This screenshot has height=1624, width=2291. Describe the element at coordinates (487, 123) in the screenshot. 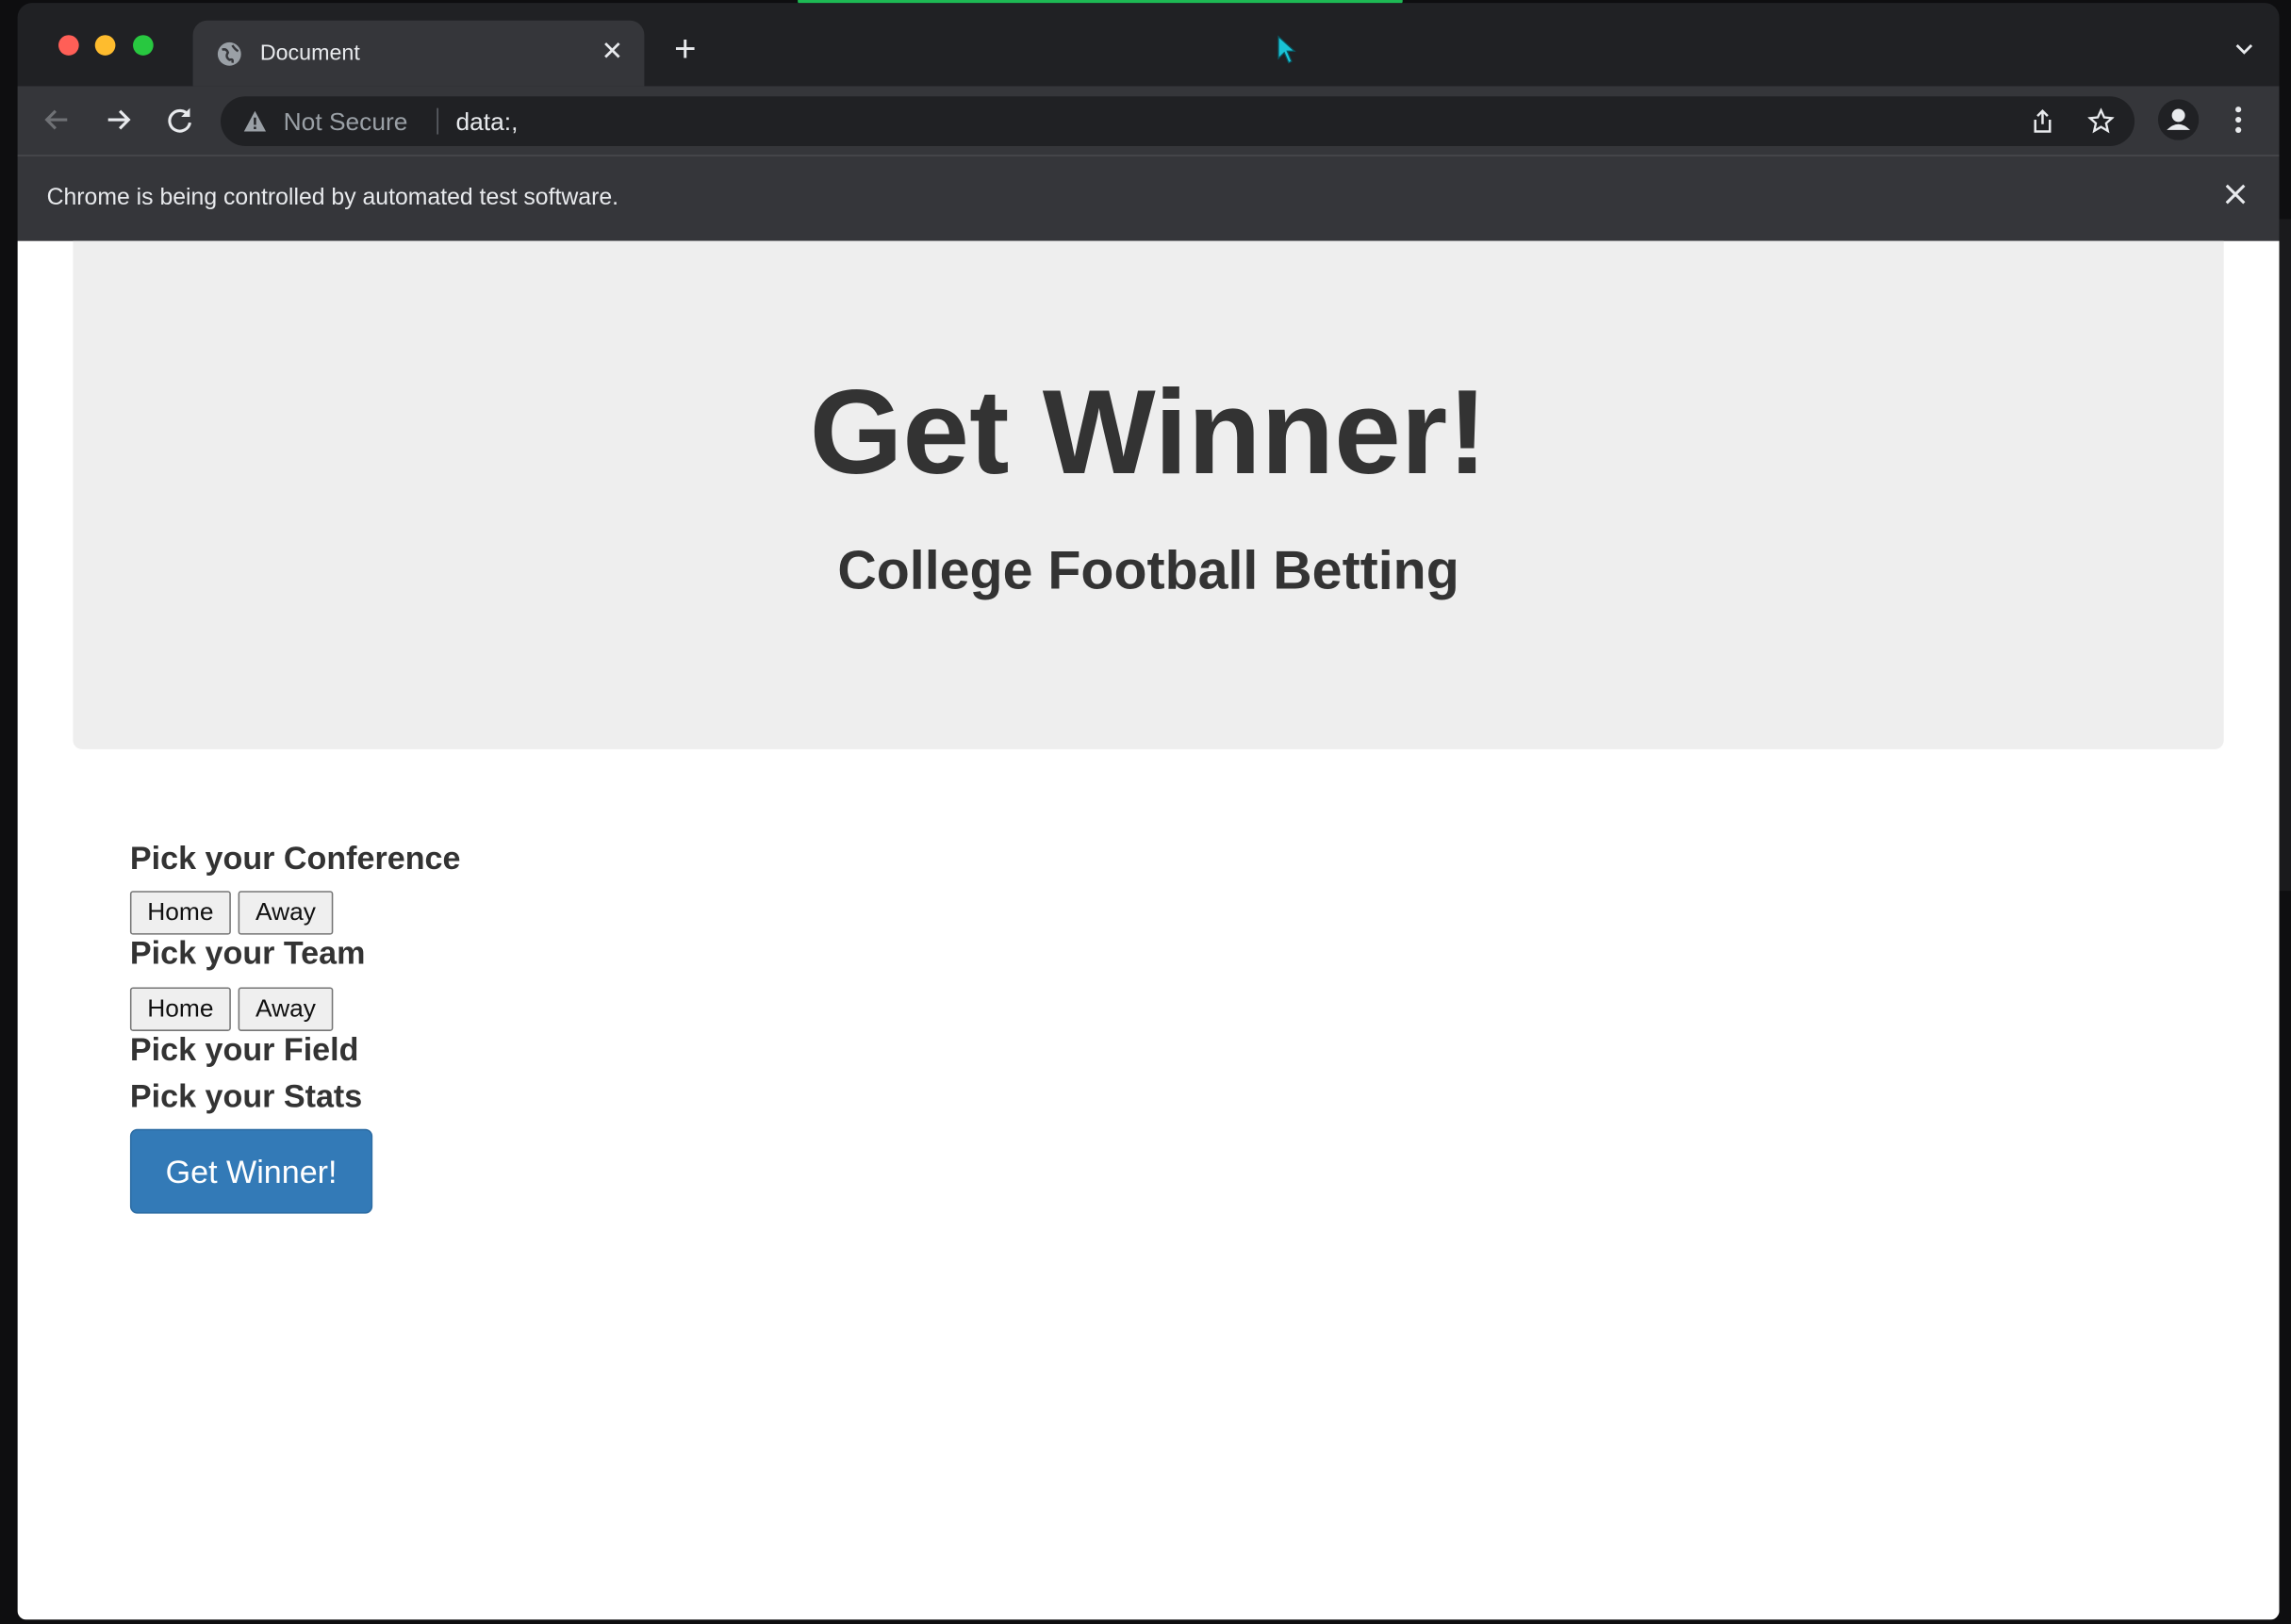

I see `url-text: data:,` at that location.